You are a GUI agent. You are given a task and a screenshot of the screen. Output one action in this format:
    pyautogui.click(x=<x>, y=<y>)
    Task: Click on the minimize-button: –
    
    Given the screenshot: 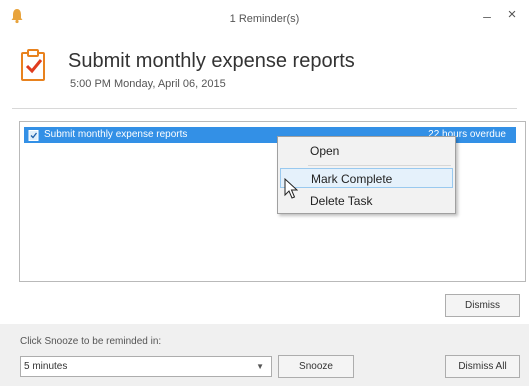 What is the action you would take?
    pyautogui.click(x=487, y=16)
    